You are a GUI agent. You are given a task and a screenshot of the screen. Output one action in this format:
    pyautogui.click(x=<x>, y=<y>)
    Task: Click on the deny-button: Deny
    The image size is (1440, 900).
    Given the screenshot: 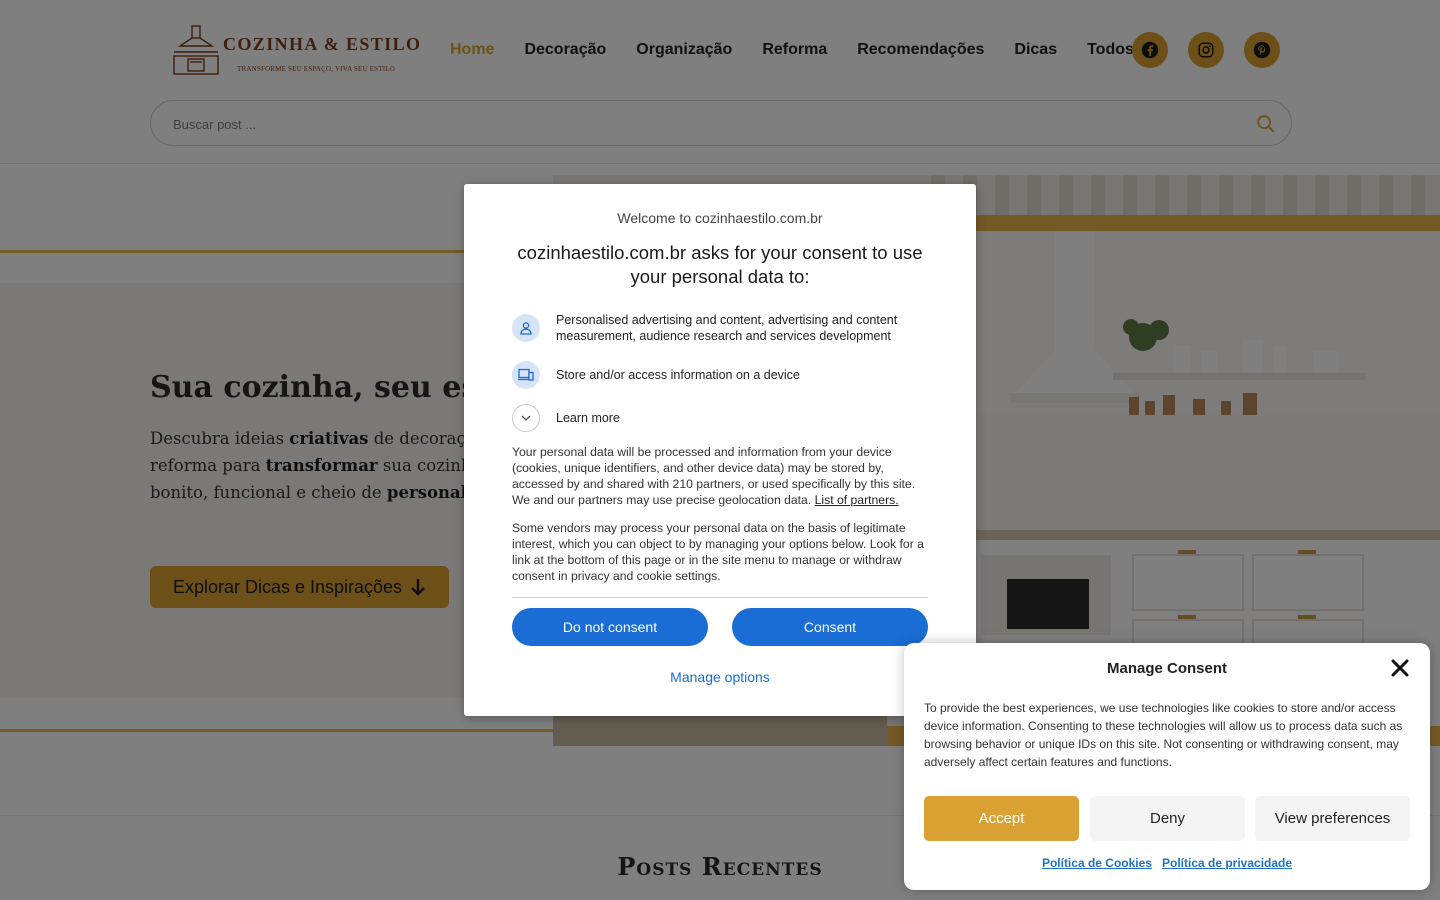 What is the action you would take?
    pyautogui.click(x=1167, y=818)
    